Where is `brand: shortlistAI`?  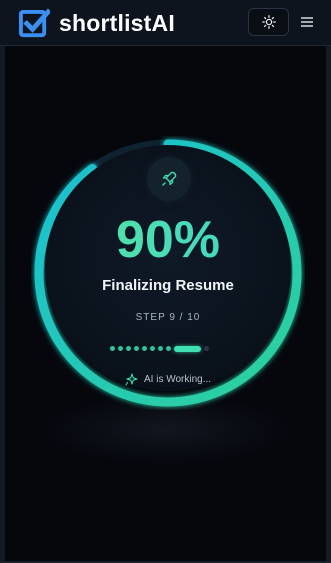
brand: shortlistAI is located at coordinates (97, 23).